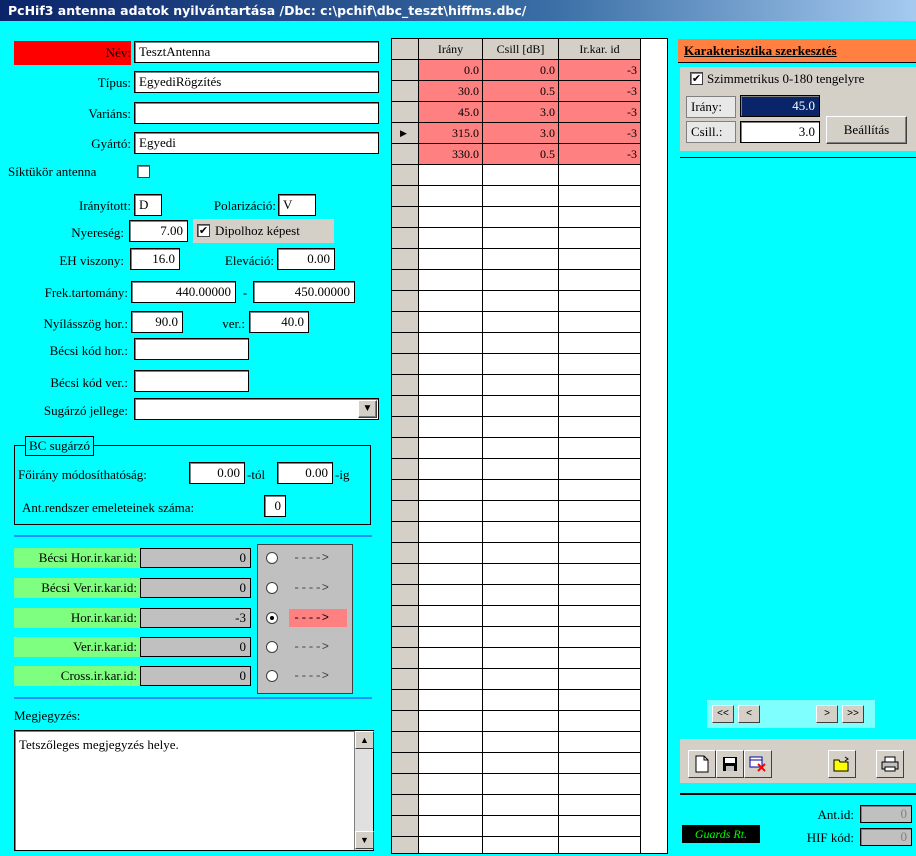 The height and width of the screenshot is (856, 916). I want to click on symmetric-checkbox: ✔, so click(696, 78).